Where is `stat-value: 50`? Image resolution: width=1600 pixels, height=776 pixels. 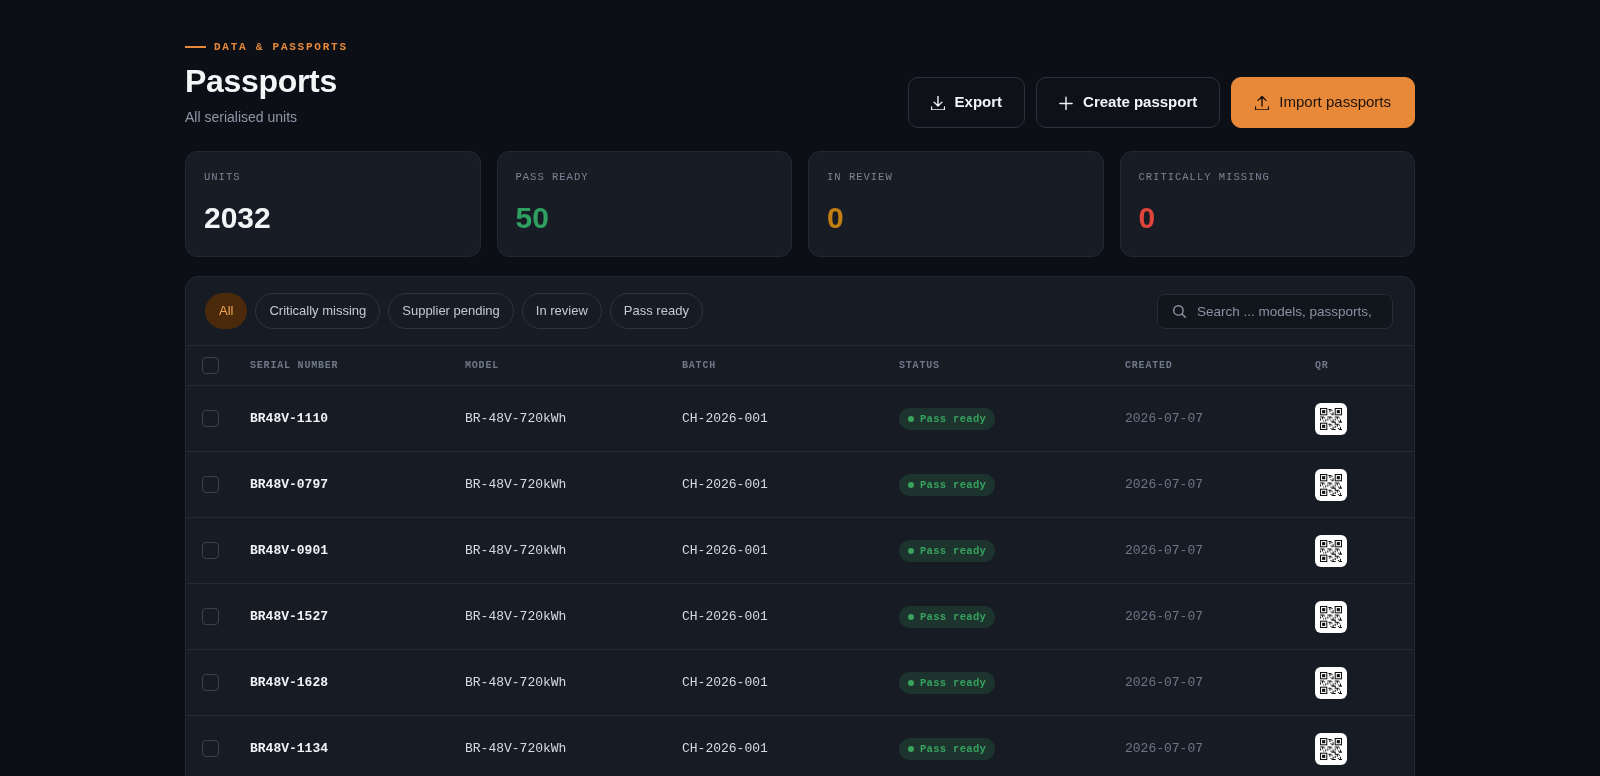
stat-value: 50 is located at coordinates (532, 218).